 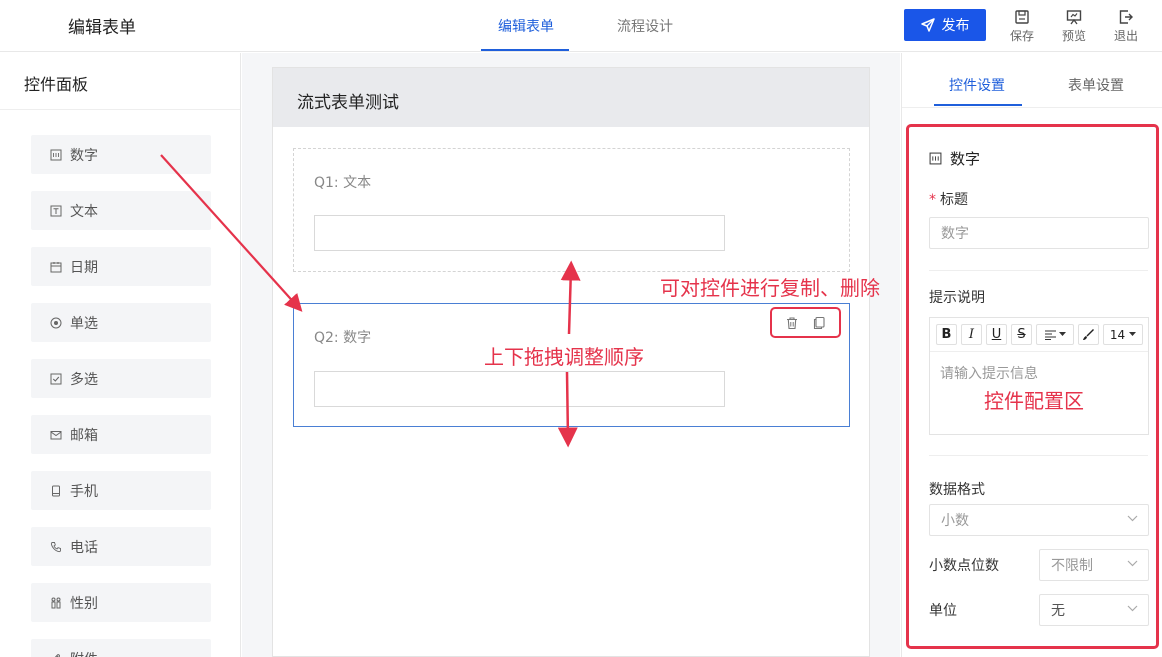 I want to click on checkbox-icon, so click(x=56, y=378).